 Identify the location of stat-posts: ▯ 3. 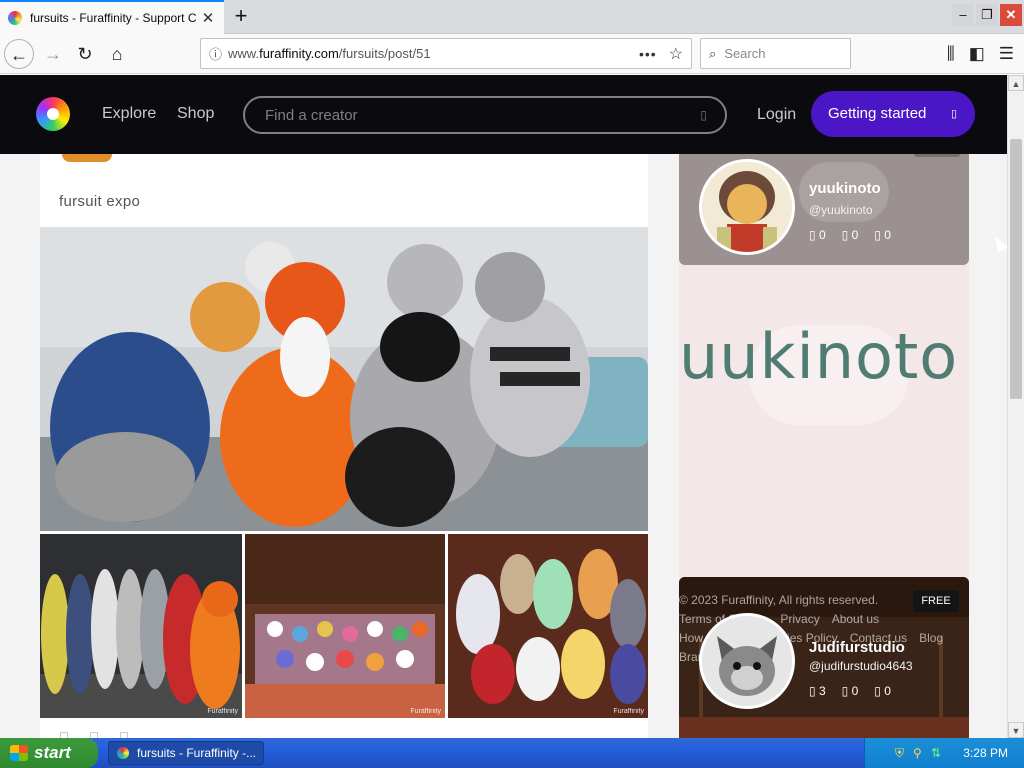
(817, 691).